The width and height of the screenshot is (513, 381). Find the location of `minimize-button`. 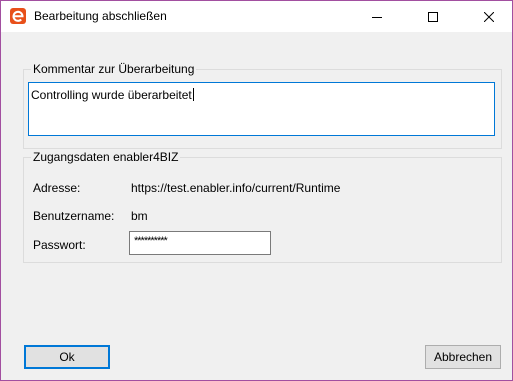

minimize-button is located at coordinates (377, 16).